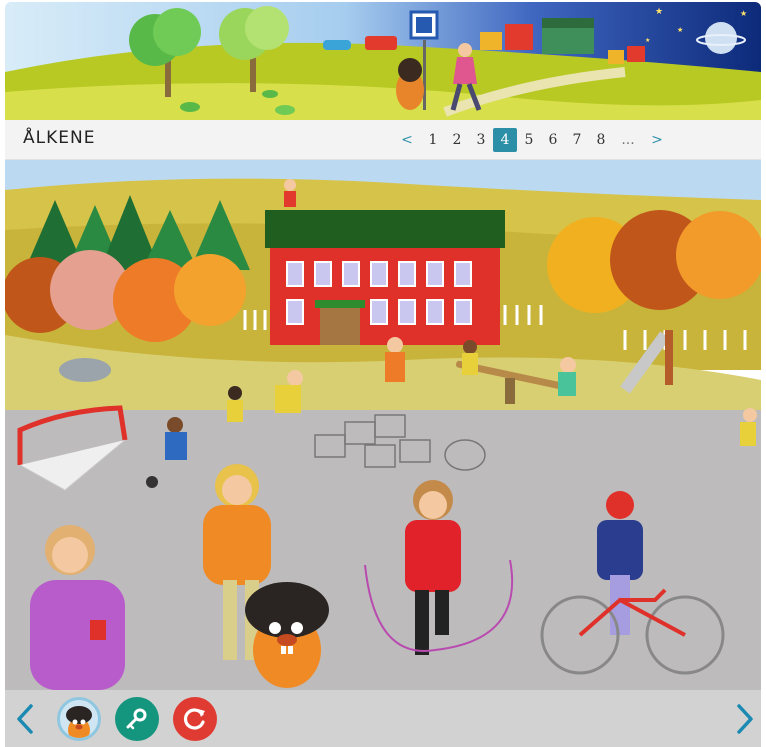 This screenshot has height=747, width=766. Describe the element at coordinates (577, 140) in the screenshot. I see `page-link-7: 7` at that location.